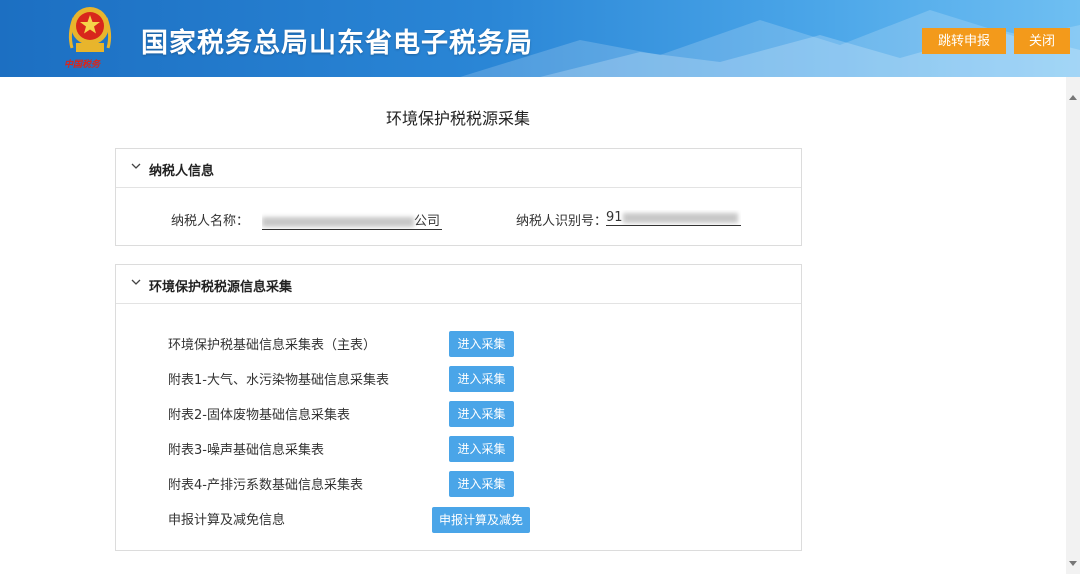 The width and height of the screenshot is (1080, 574). Describe the element at coordinates (82, 65) in the screenshot. I see `emblem-caption: 中国税务` at that location.